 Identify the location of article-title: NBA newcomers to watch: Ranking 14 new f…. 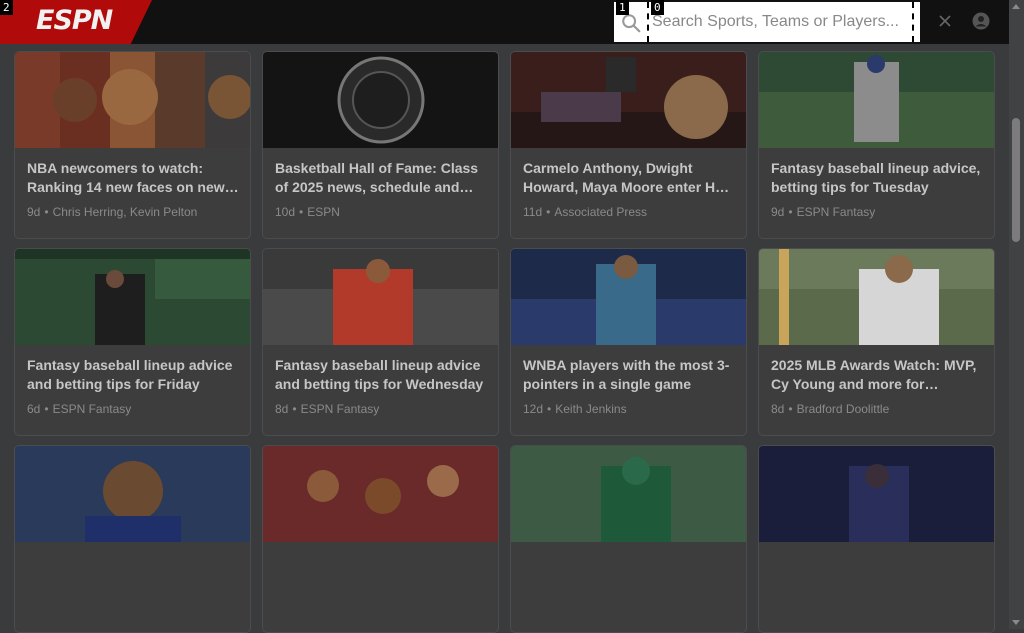
(133, 178).